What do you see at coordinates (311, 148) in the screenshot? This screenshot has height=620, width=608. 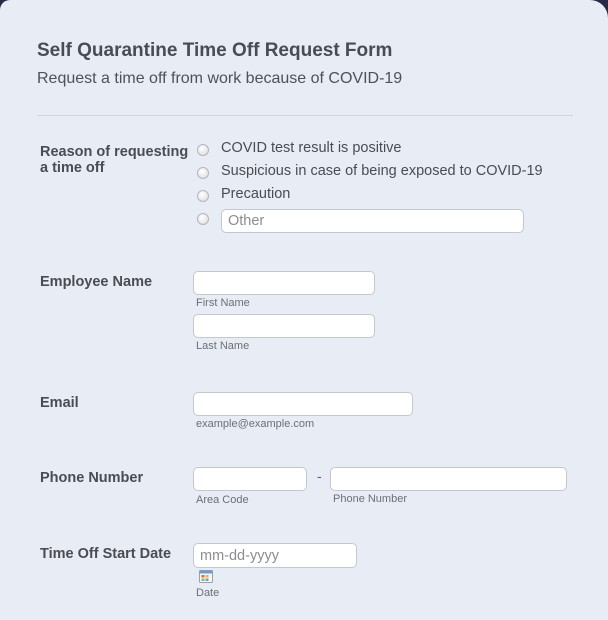 I see `reason-option-positive-label: COVID test result is positive` at bounding box center [311, 148].